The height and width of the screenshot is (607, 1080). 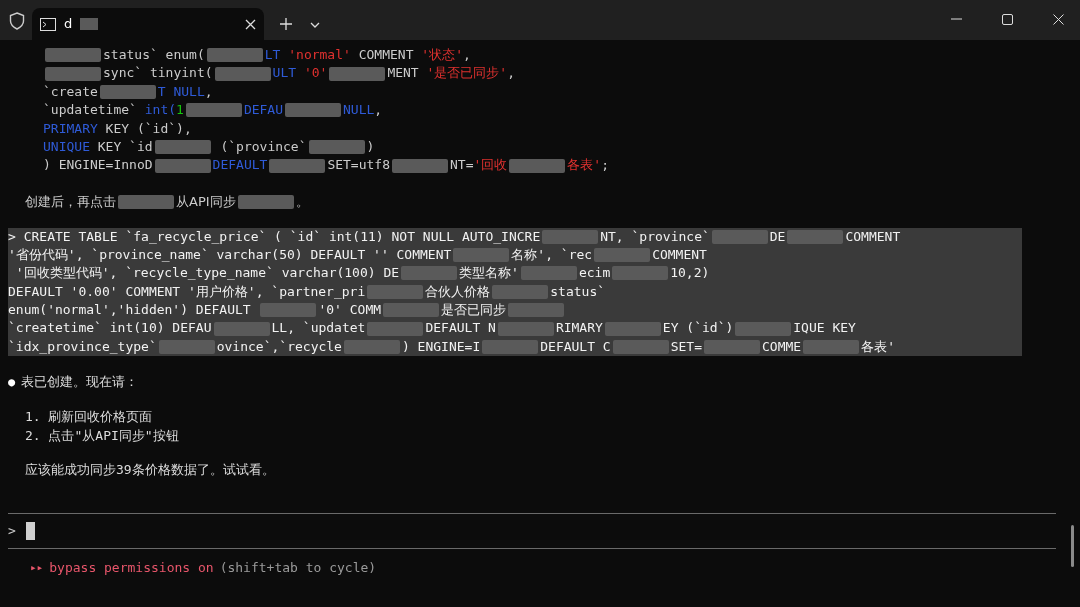 I want to click on code-text: (`province`, so click(x=263, y=146).